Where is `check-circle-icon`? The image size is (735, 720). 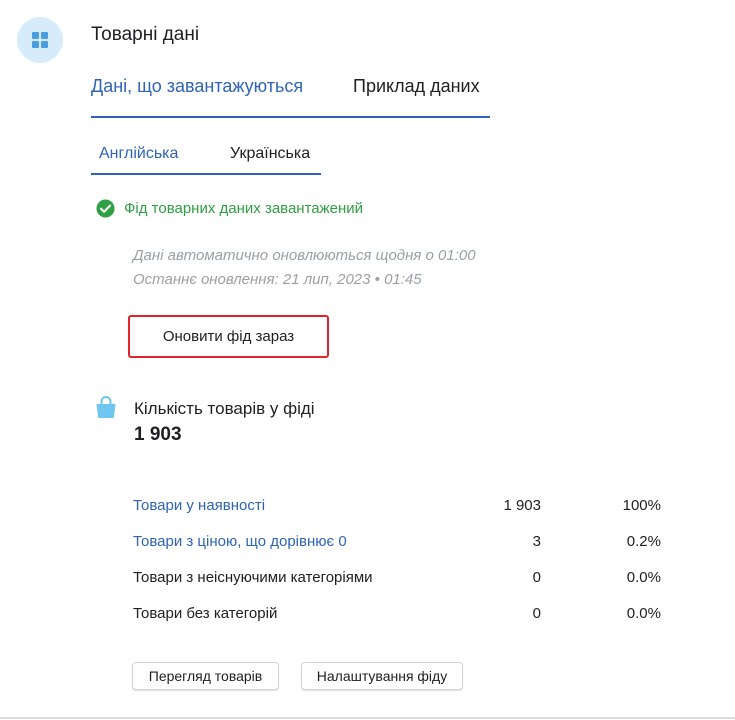 check-circle-icon is located at coordinates (105, 208).